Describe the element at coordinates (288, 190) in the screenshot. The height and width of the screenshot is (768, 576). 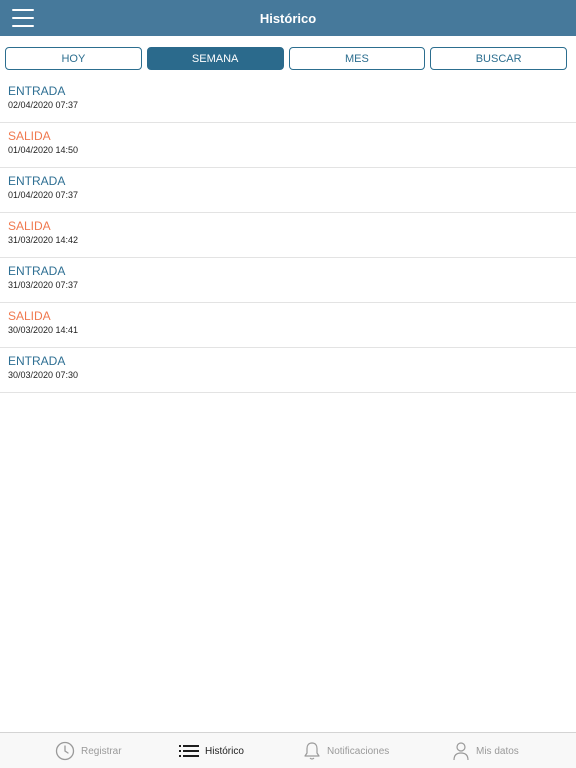
I see `list-item: ENTRADA 01/04/2020 07:37` at that location.